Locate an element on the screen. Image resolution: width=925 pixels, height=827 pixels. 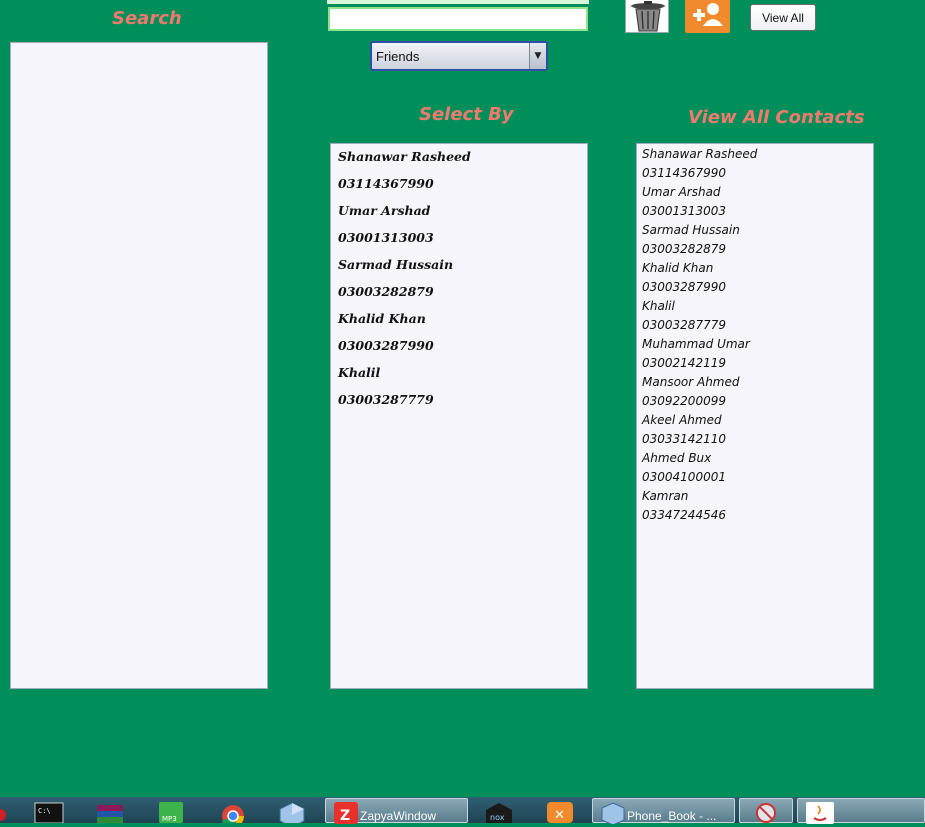
search-heading: Search is located at coordinates (147, 18).